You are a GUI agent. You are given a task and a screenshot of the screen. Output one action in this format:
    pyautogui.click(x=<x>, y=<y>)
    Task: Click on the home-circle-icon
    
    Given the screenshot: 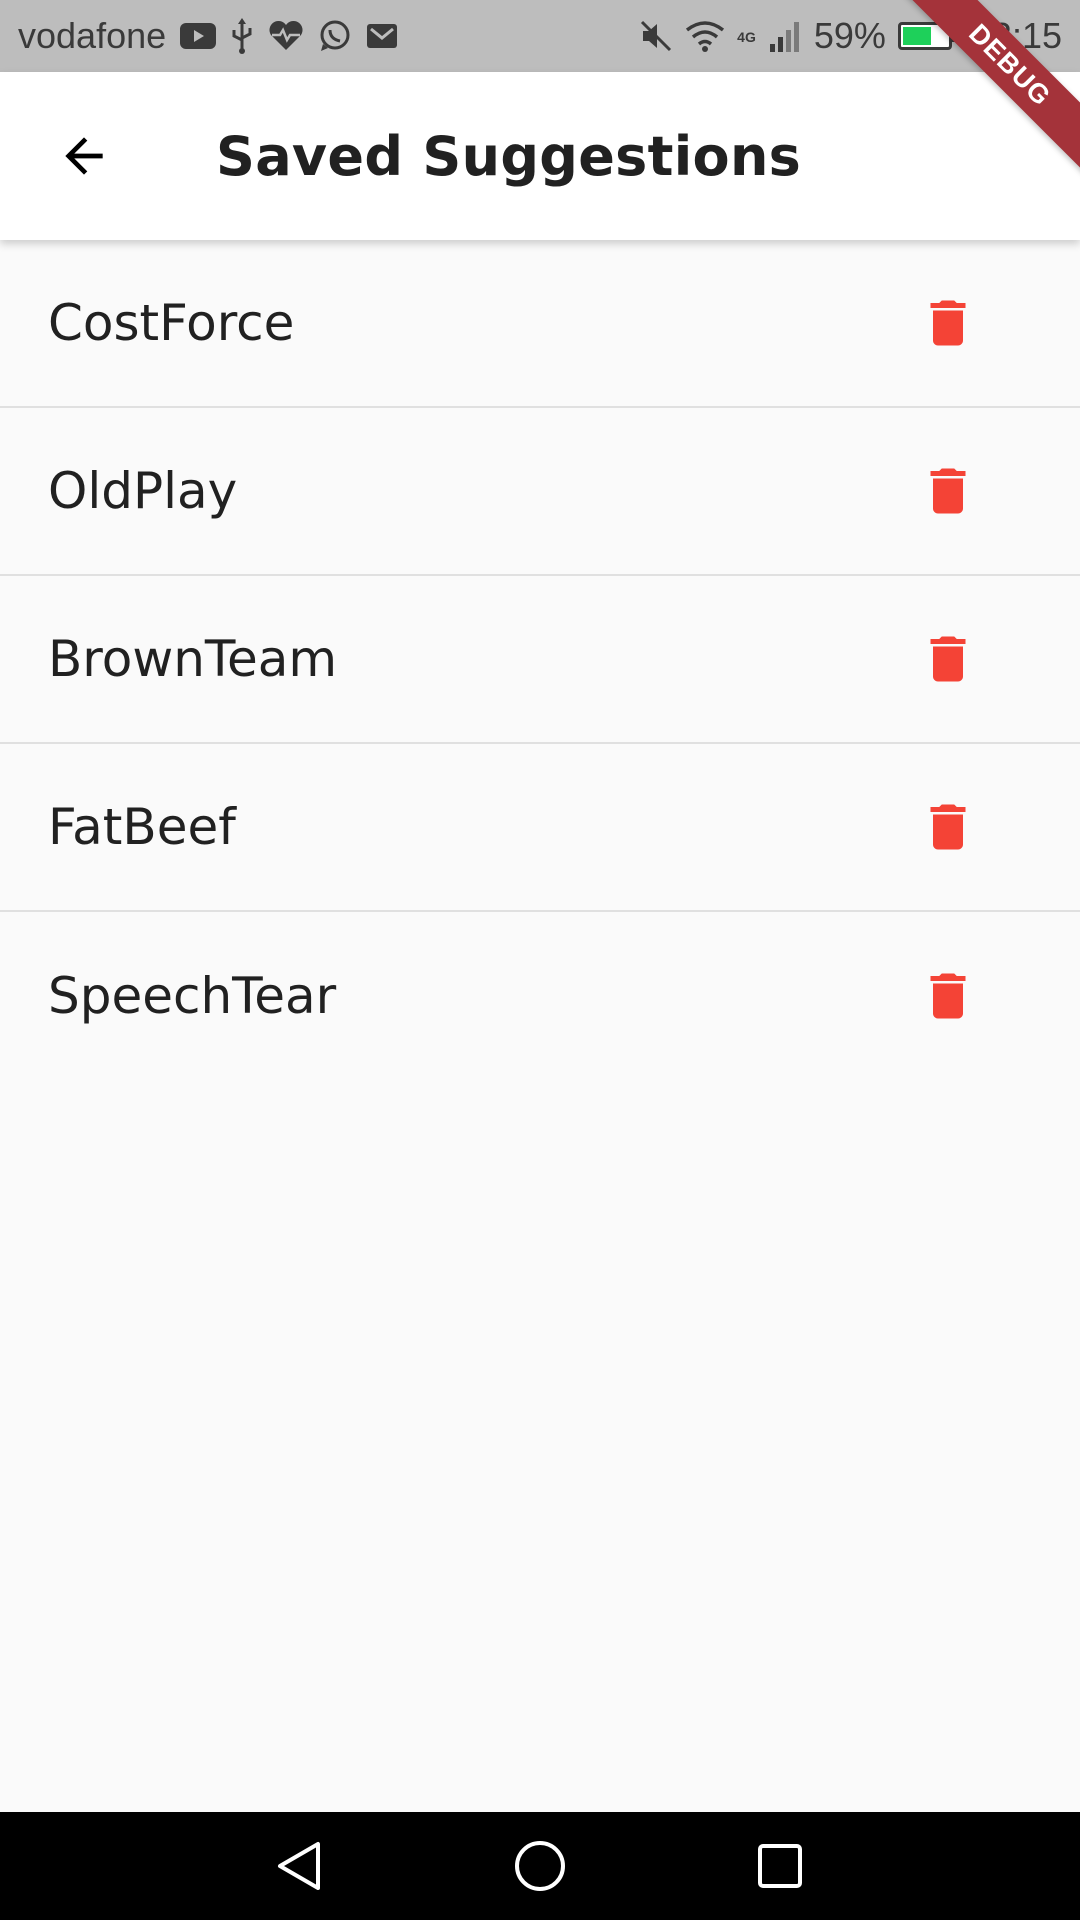 What is the action you would take?
    pyautogui.click(x=540, y=1866)
    